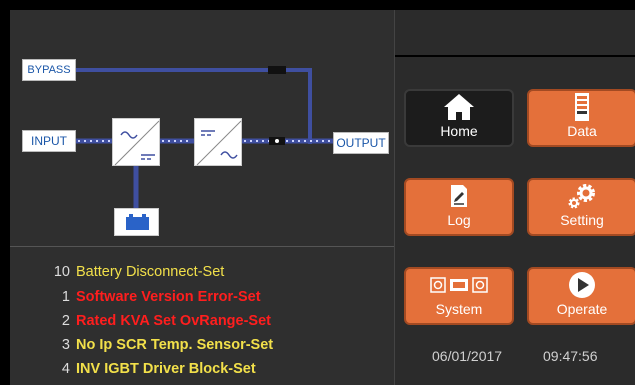  I want to click on alarm-text: Software Version Error-Set, so click(168, 297).